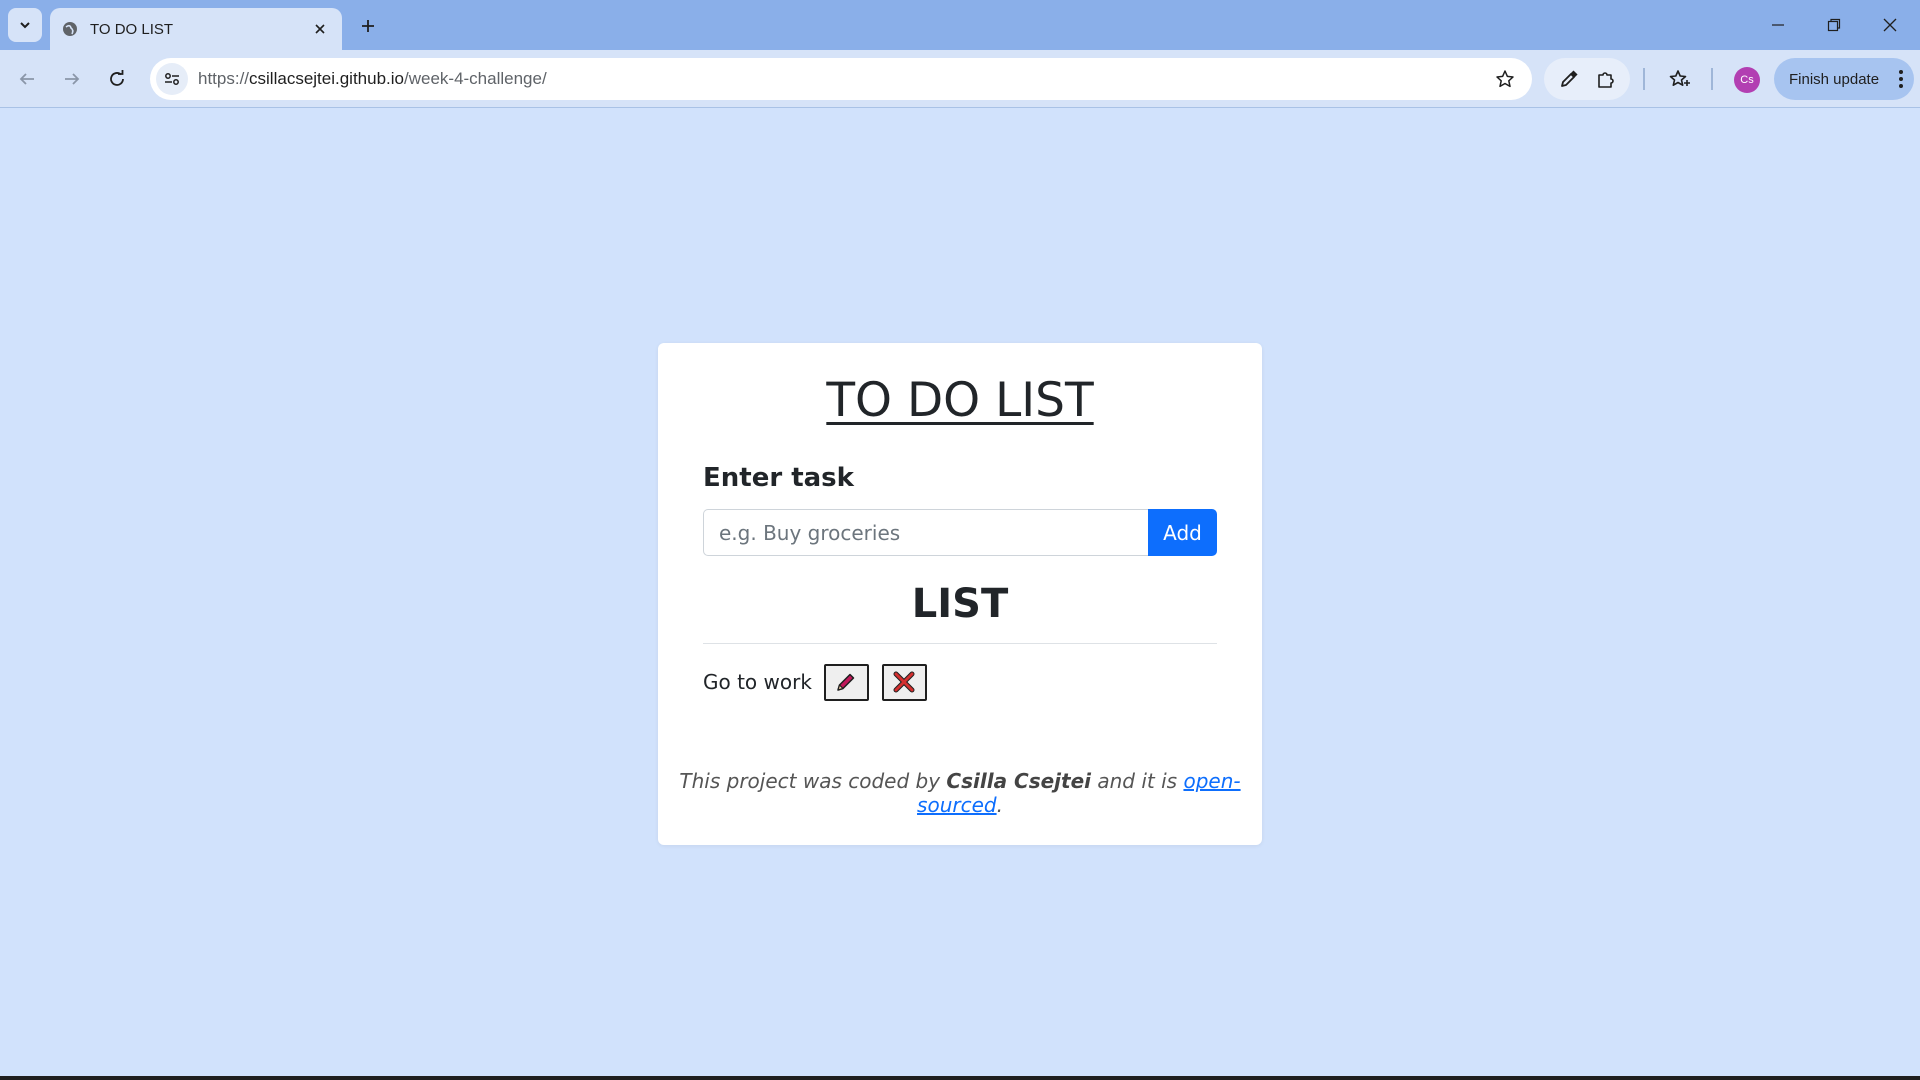 The image size is (1920, 1080). Describe the element at coordinates (810, 781) in the screenshot. I see `footer-prefix: This project was coded by` at that location.